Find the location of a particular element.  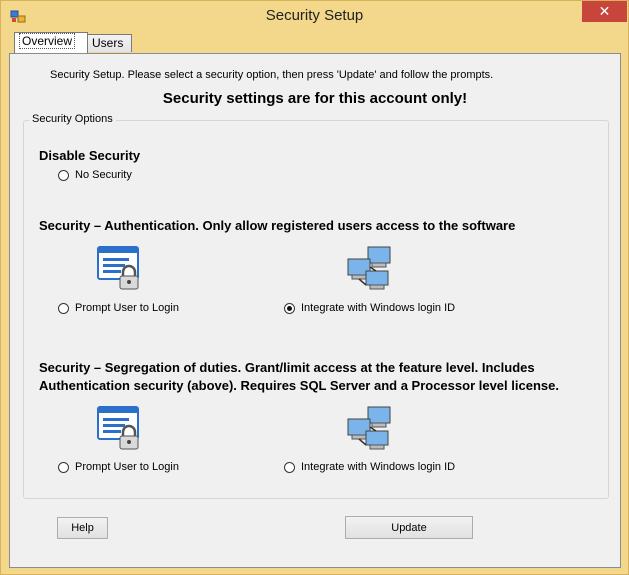

close-icon: ✕ is located at coordinates (604, 11).